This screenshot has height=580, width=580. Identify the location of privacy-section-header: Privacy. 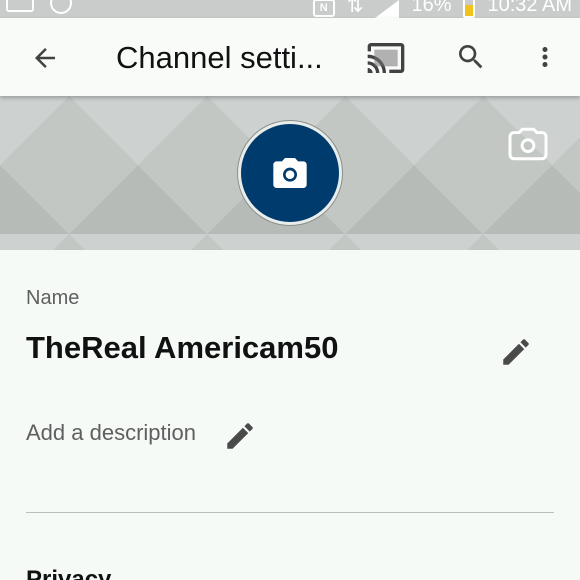
(69, 573).